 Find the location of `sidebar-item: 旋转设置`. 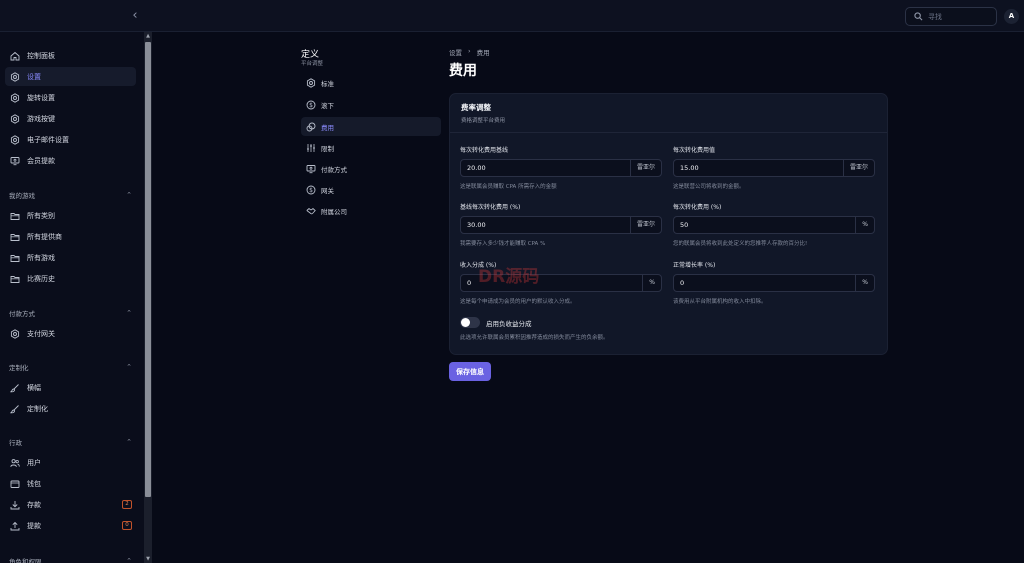

sidebar-item: 旋转设置 is located at coordinates (70, 97).